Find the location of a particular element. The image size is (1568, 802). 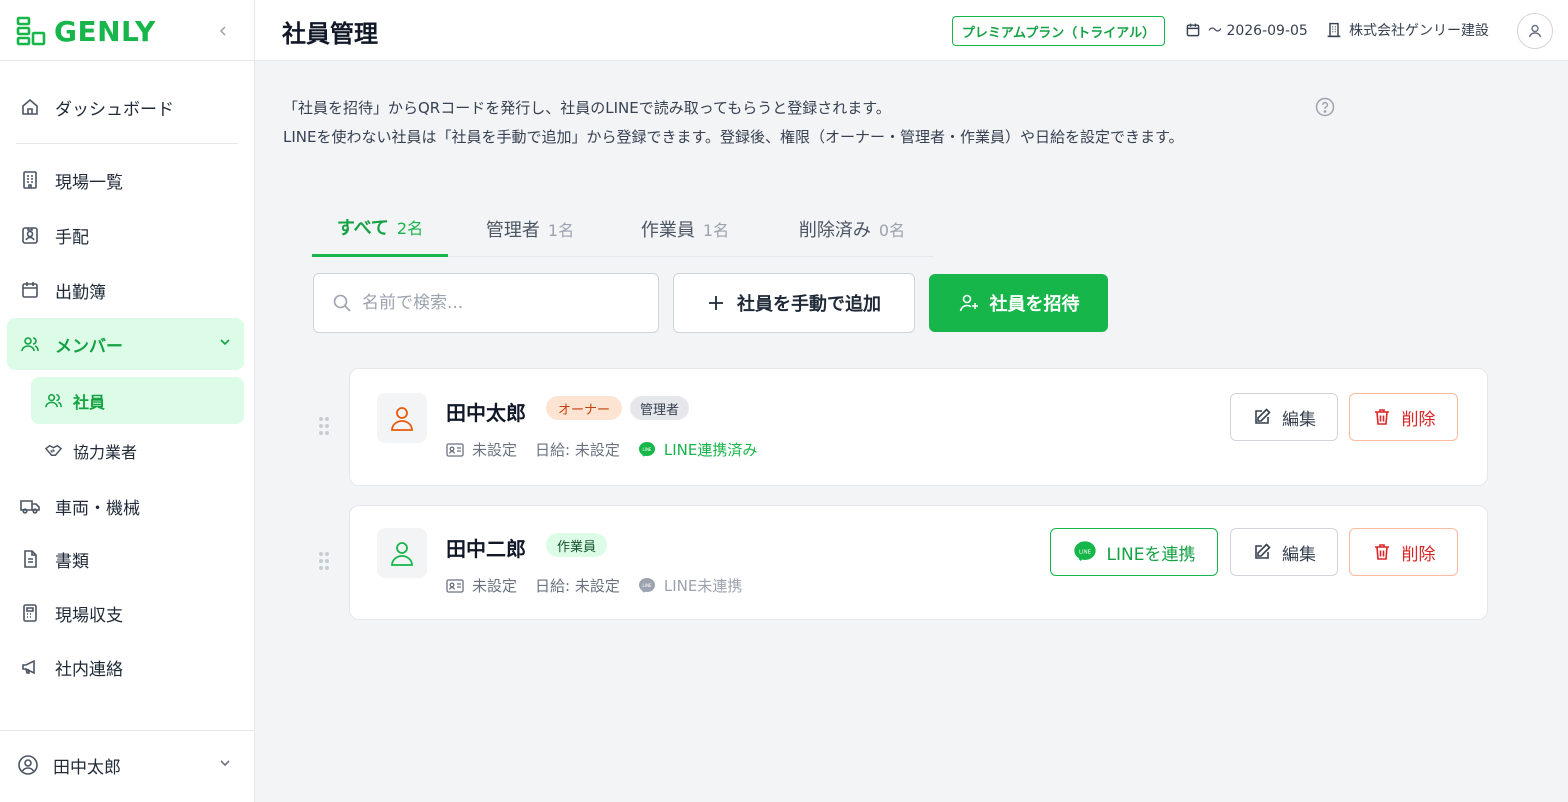

add-member-manually-button: 社員を手動で追加 is located at coordinates (794, 303).